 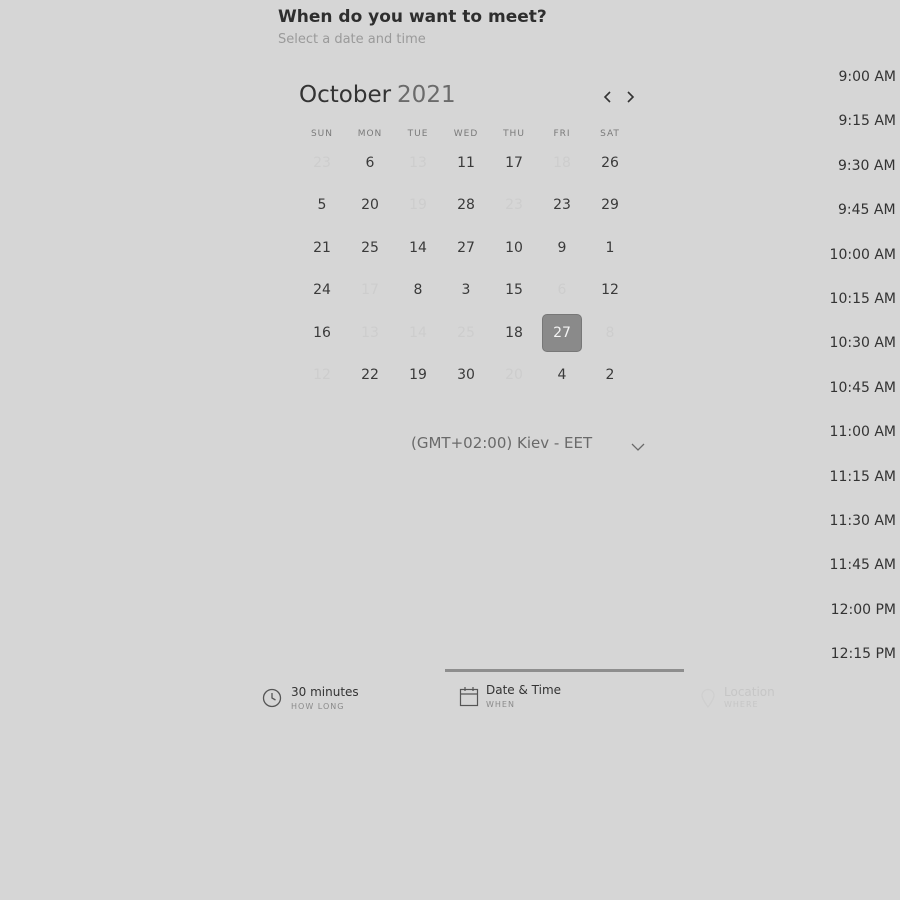 I want to click on time-slot: 10:00 AM, so click(x=863, y=255).